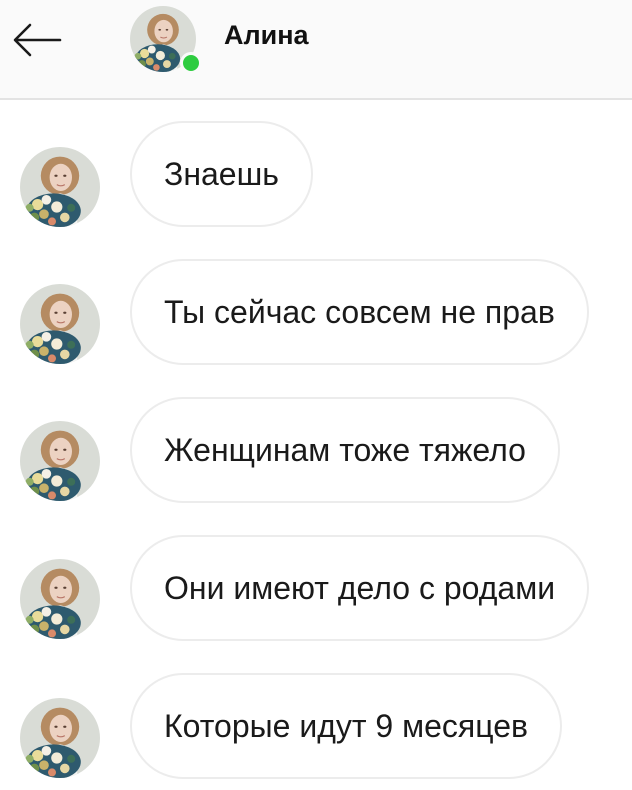 This screenshot has height=790, width=632. I want to click on message-bubble: Которые идут 9 месяцев, so click(346, 726).